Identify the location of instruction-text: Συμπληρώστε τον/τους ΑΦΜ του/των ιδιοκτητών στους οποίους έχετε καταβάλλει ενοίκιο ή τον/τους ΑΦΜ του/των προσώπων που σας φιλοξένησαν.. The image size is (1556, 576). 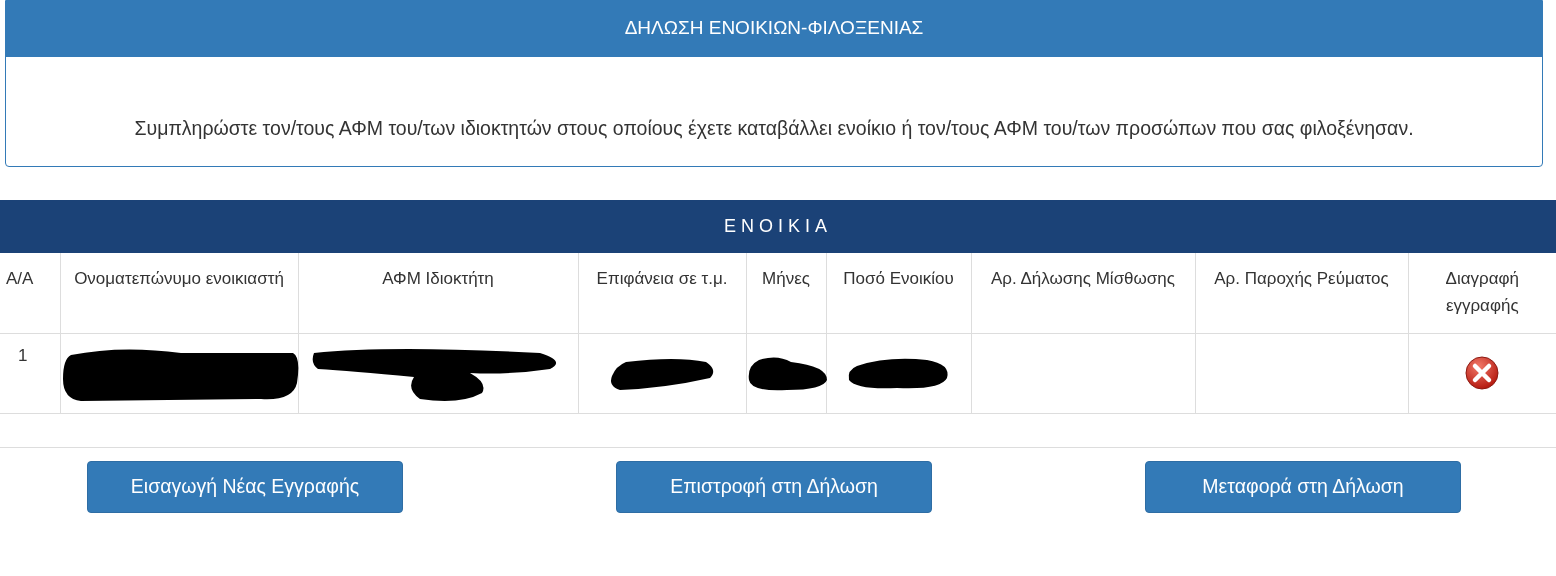
(774, 128).